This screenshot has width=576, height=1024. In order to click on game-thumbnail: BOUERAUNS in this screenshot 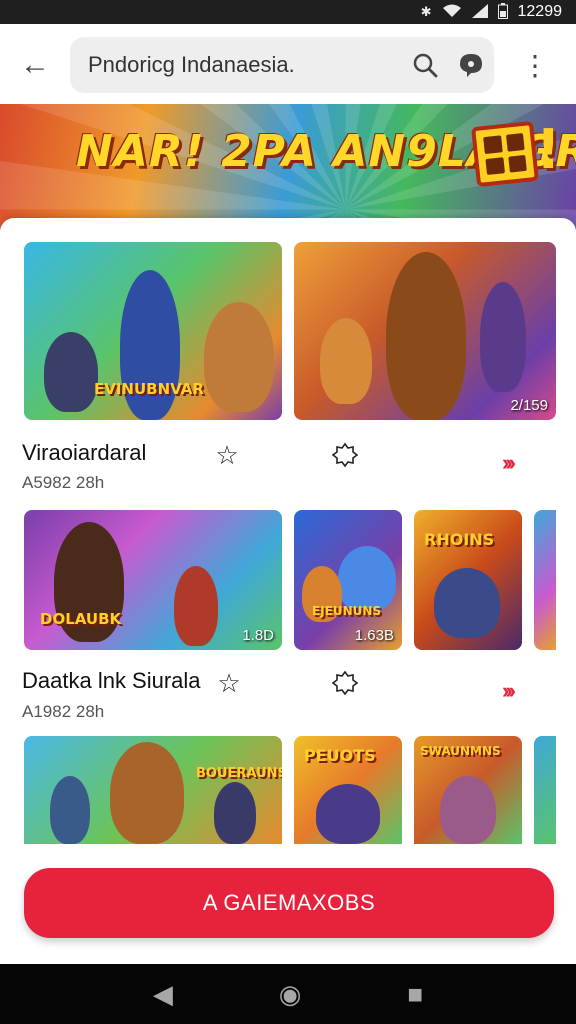, I will do `click(153, 790)`.